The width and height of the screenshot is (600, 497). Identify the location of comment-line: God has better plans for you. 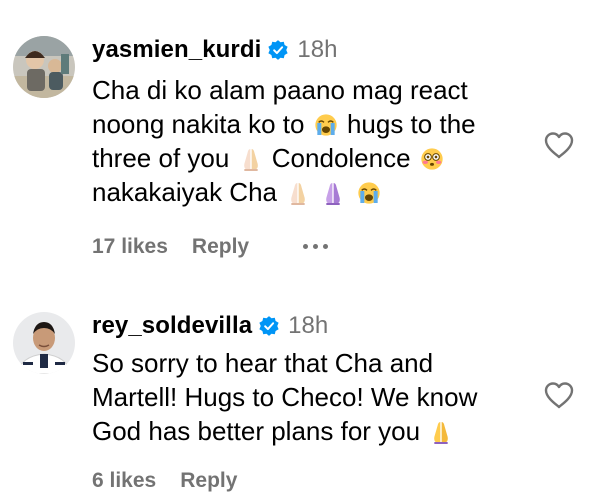
(284, 431).